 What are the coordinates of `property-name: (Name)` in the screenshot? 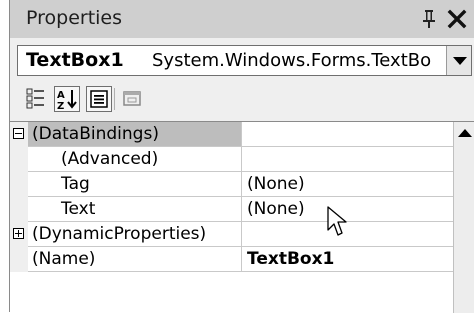 It's located at (135, 259).